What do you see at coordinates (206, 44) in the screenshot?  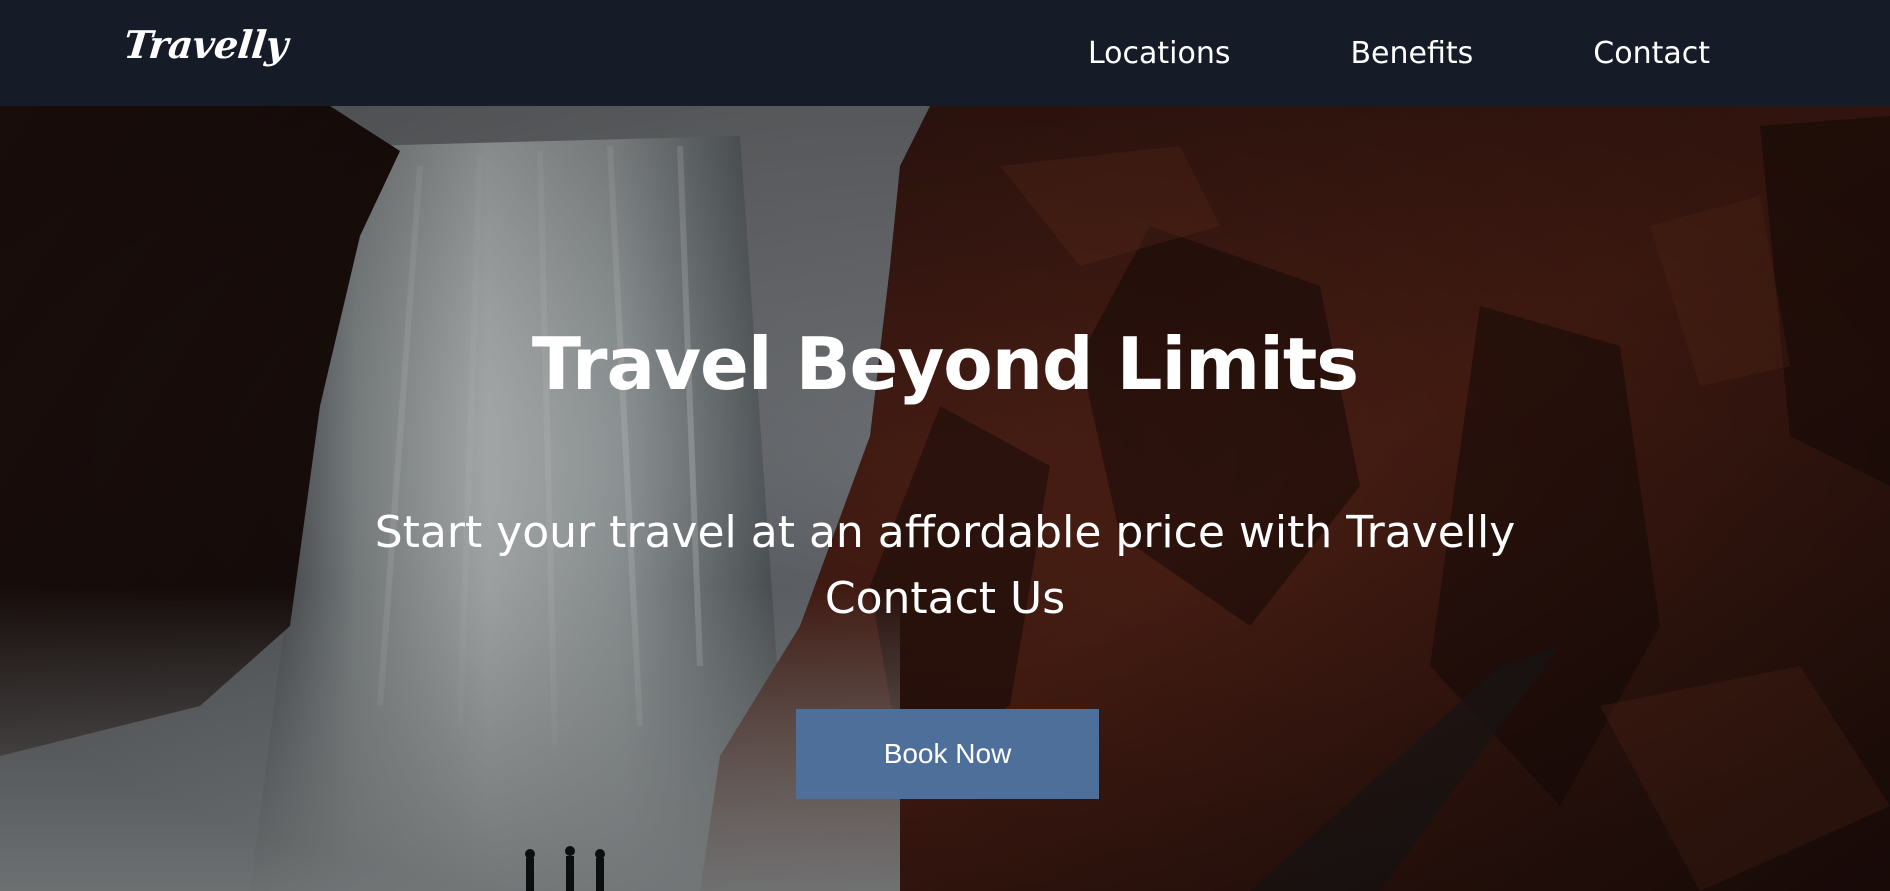 I see `brand-logo: Travelly` at bounding box center [206, 44].